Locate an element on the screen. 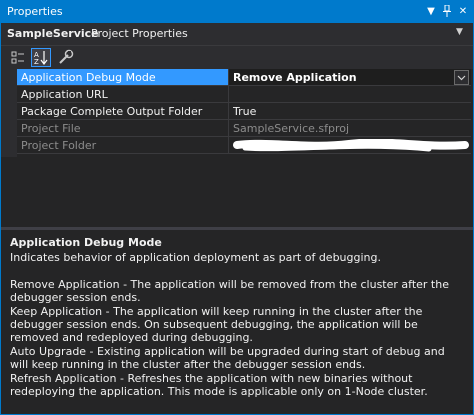  property-row-application-url: Application URL is located at coordinates (244, 94).